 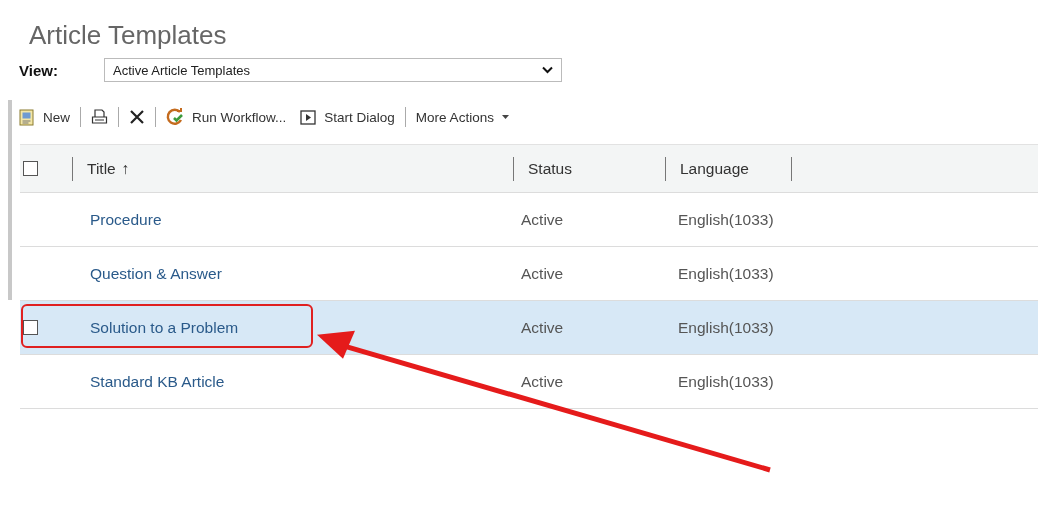 I want to click on template-link: Question & Answer, so click(x=292, y=273).